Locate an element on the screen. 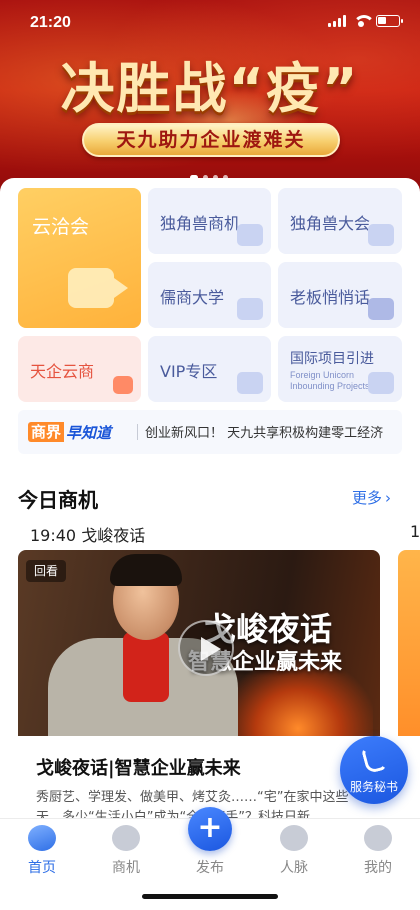 This screenshot has width=420, height=910. tab-label: 人脉 is located at coordinates (294, 868).